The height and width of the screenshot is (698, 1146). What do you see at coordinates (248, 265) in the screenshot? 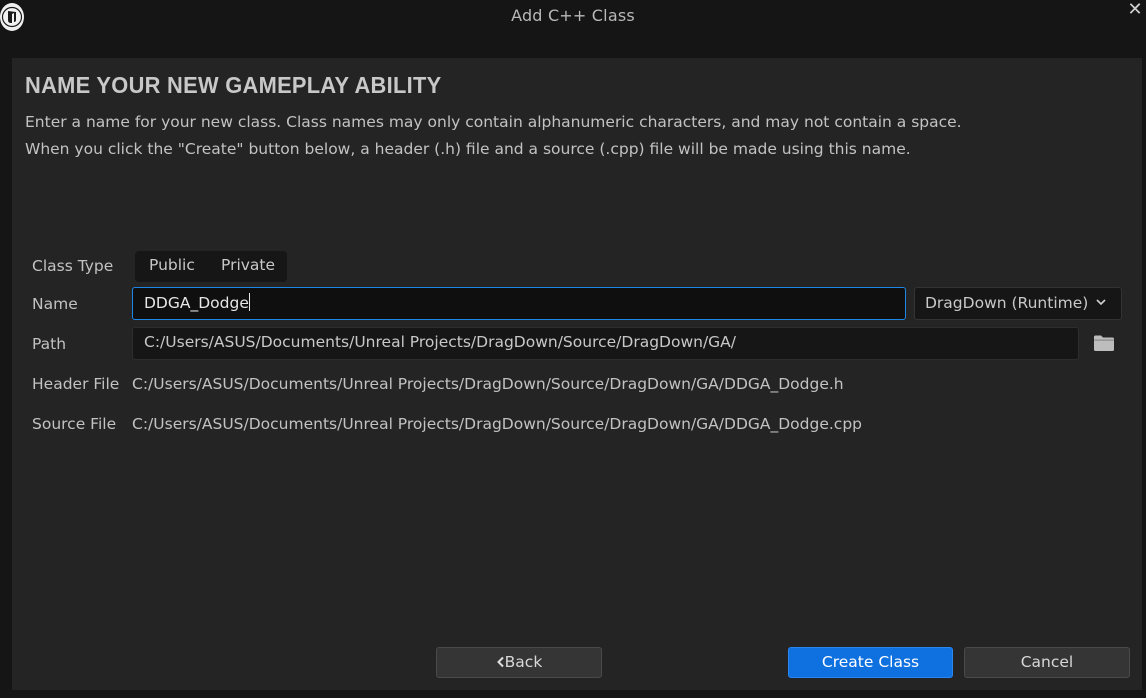
I see `class-type-private-option: Private` at bounding box center [248, 265].